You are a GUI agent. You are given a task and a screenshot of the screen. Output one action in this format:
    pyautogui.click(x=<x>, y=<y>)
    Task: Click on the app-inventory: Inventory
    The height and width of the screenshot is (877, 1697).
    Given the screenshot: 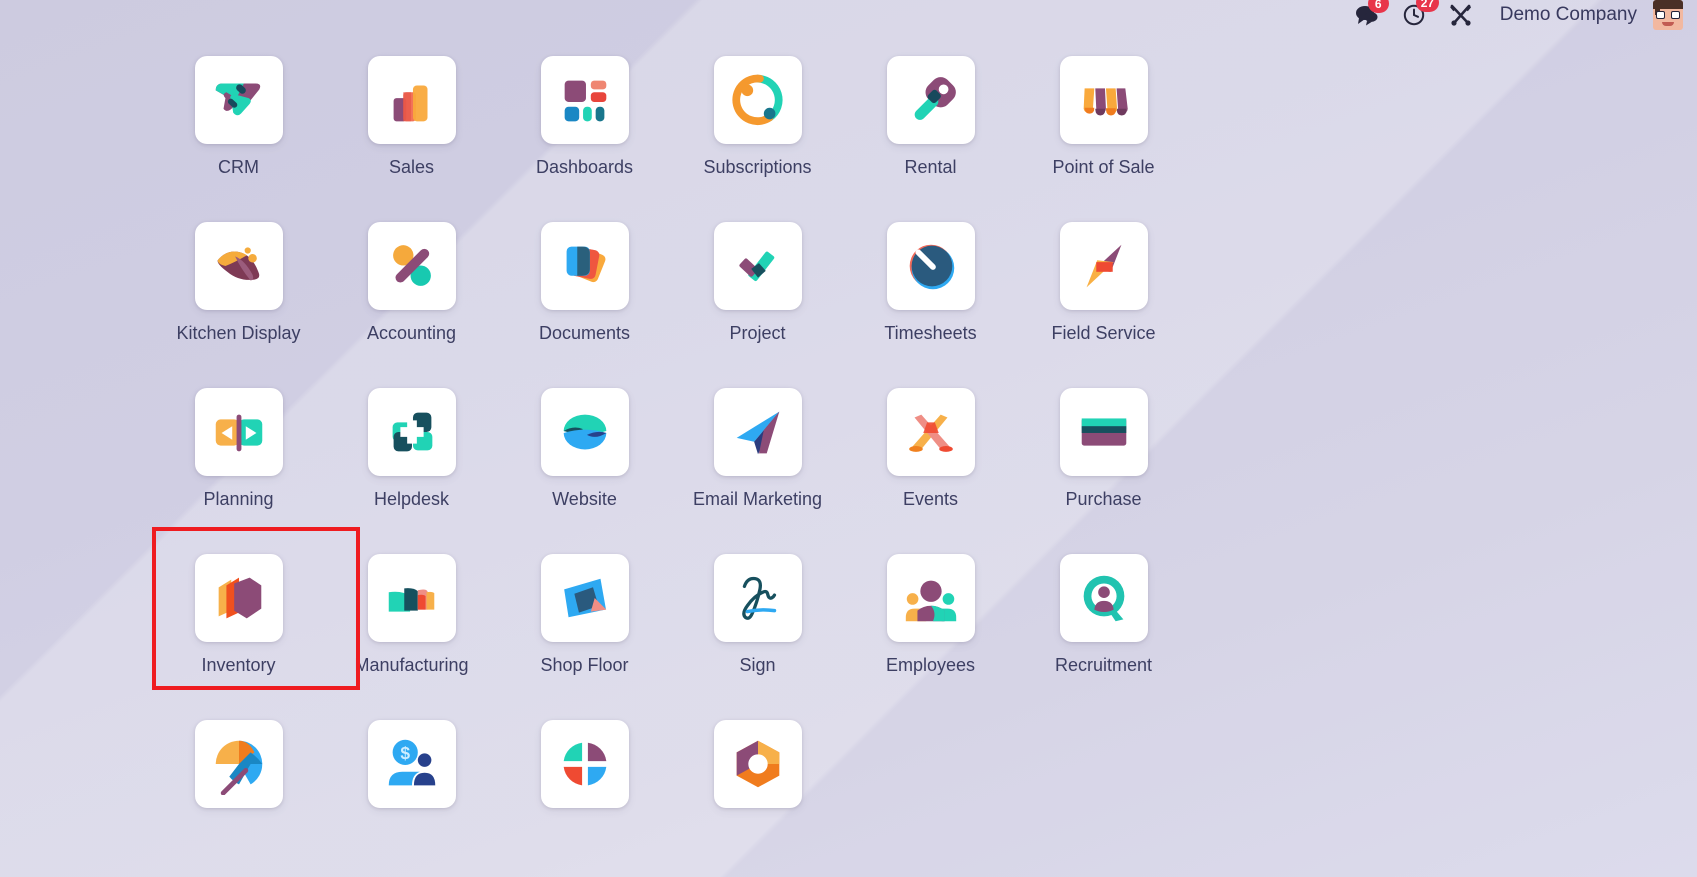 What is the action you would take?
    pyautogui.click(x=238, y=627)
    